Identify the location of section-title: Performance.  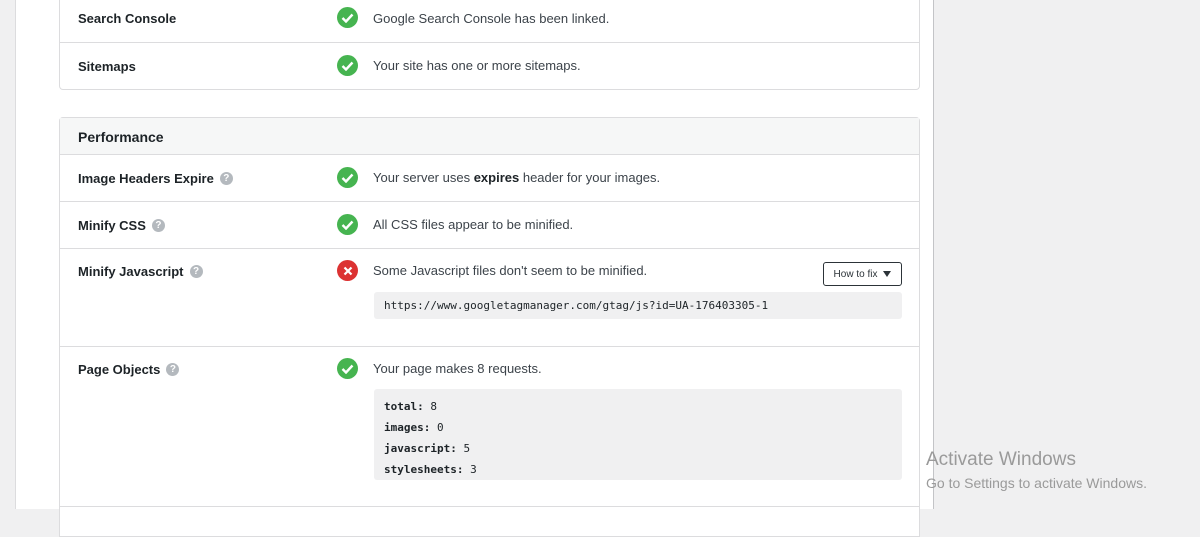
(489, 136).